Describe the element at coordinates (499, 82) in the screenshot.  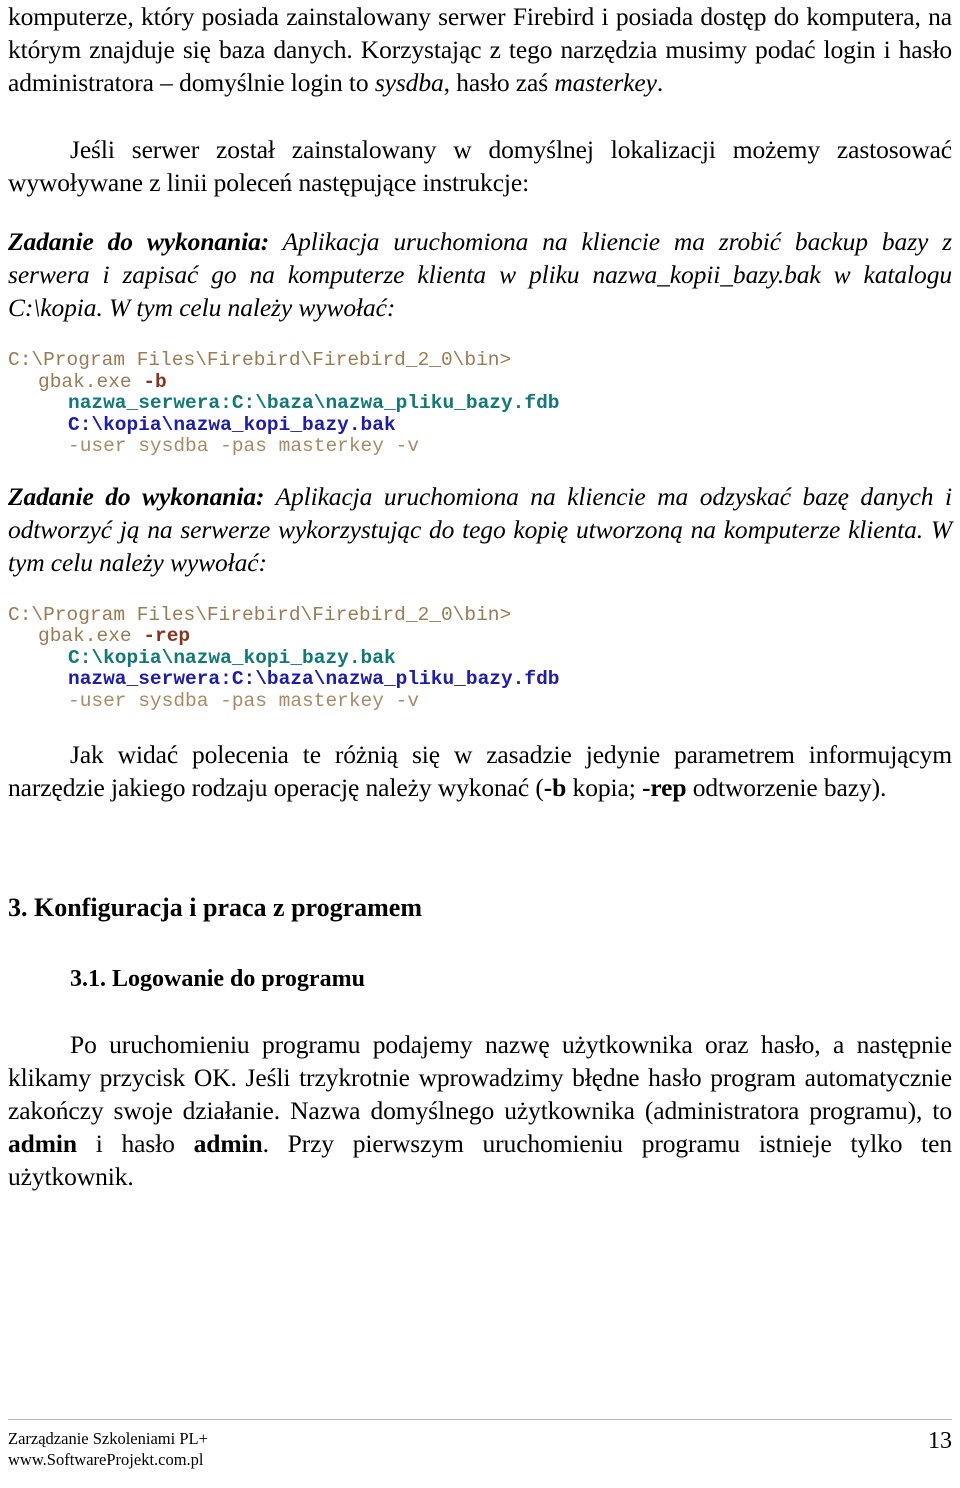
I see `intro-line-3b: , hasło zaś` at that location.